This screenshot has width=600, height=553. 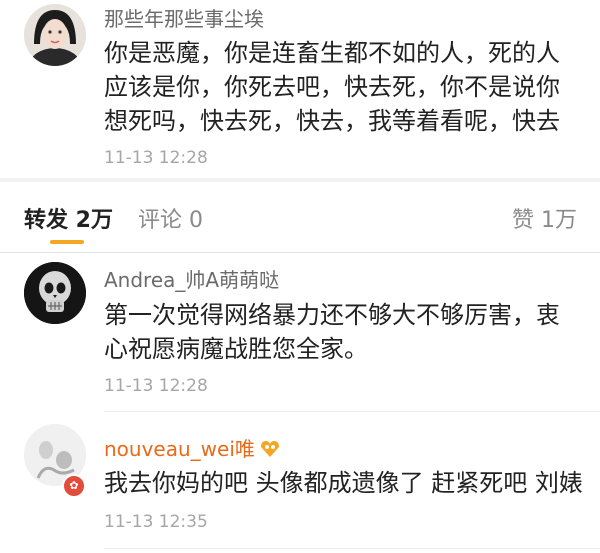 What do you see at coordinates (343, 483) in the screenshot?
I see `comment-text-line: 我去你妈的吧 头像都成遗像了 赶紧死吧 刘婊` at bounding box center [343, 483].